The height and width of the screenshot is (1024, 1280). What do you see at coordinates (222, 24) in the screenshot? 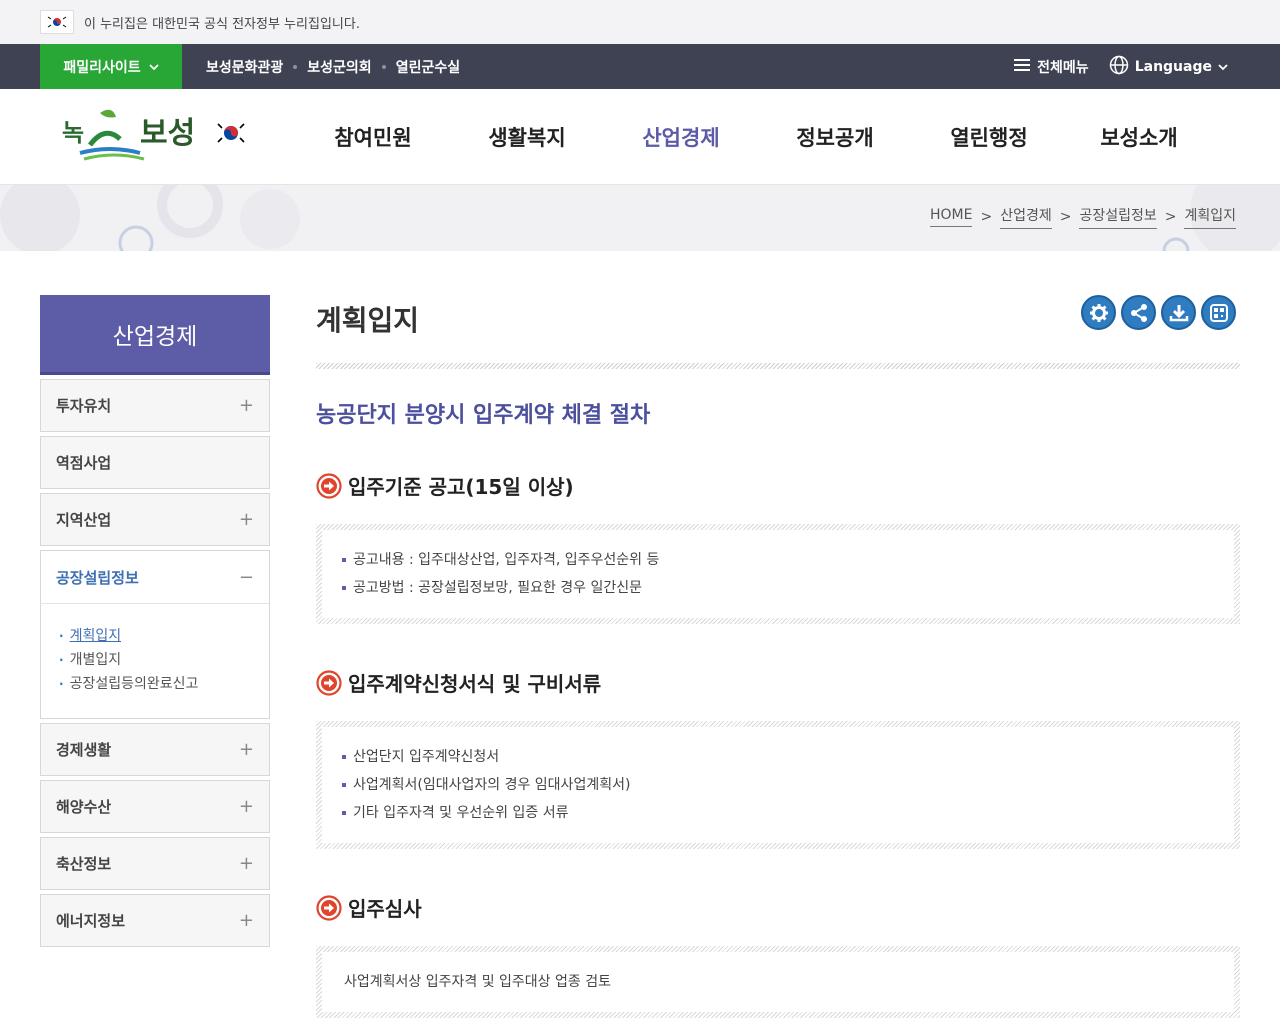
I see `gov-notice-text: 이 누리집은 대한민국 공식 전자정부 누리집입니다.` at bounding box center [222, 24].